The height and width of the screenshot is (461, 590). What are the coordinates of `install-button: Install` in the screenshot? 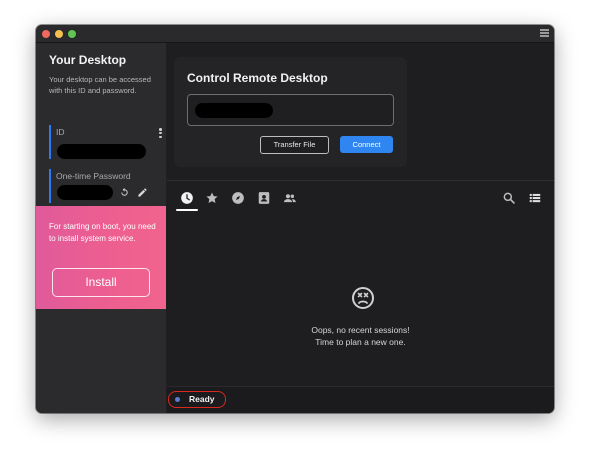 It's located at (101, 282).